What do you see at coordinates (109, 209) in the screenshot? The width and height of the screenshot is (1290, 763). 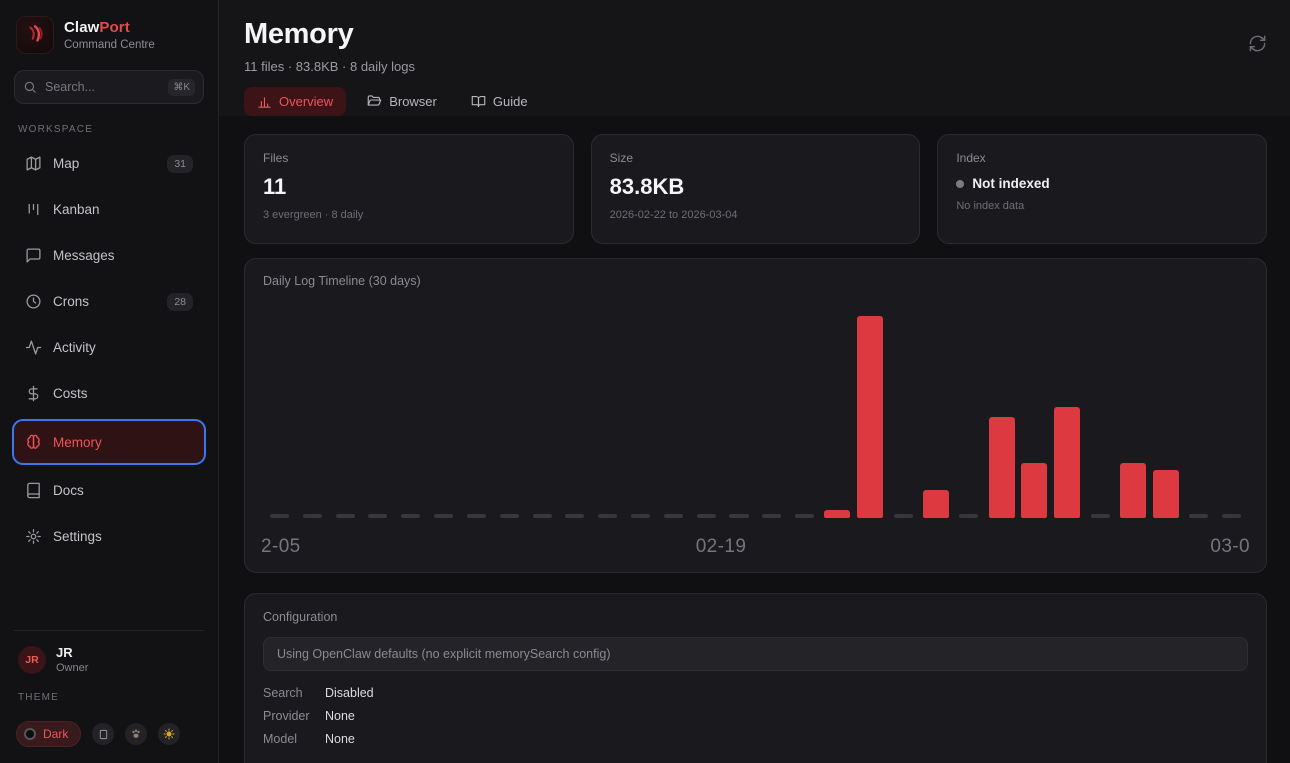 I see `sidebar-item-kanban: Kanban` at bounding box center [109, 209].